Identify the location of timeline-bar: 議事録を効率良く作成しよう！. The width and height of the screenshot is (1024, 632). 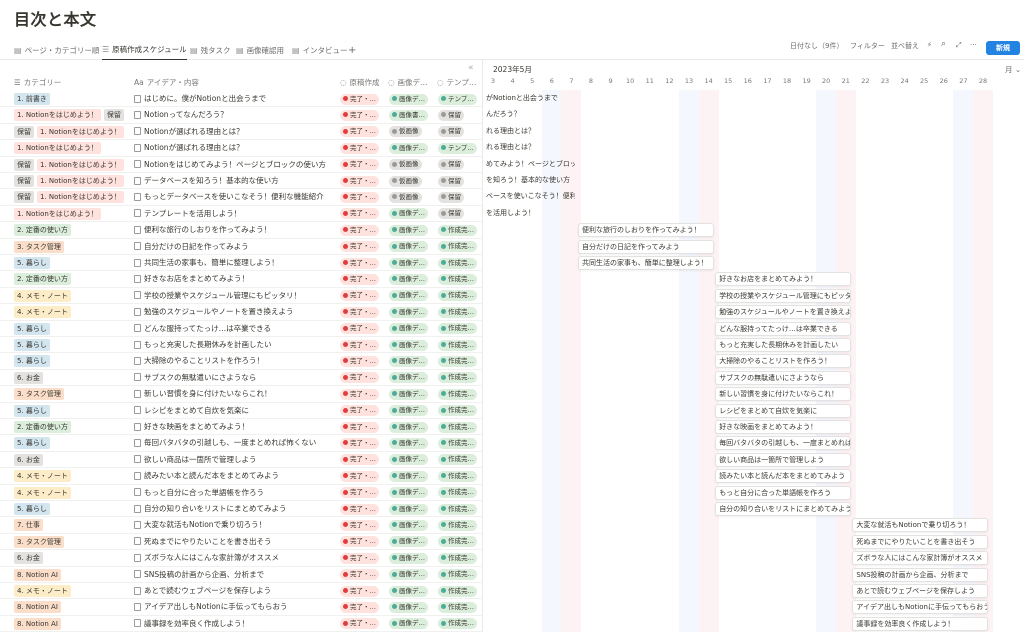
(920, 623).